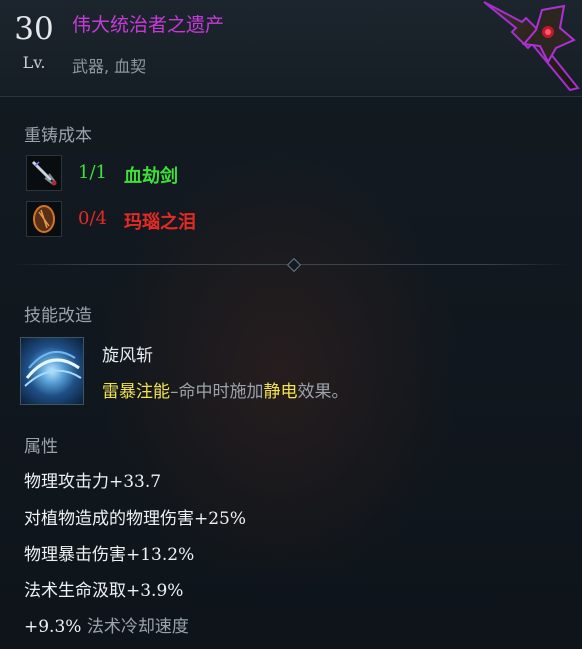 This screenshot has width=582, height=649. I want to click on stat-value: +9.3%, so click(53, 627).